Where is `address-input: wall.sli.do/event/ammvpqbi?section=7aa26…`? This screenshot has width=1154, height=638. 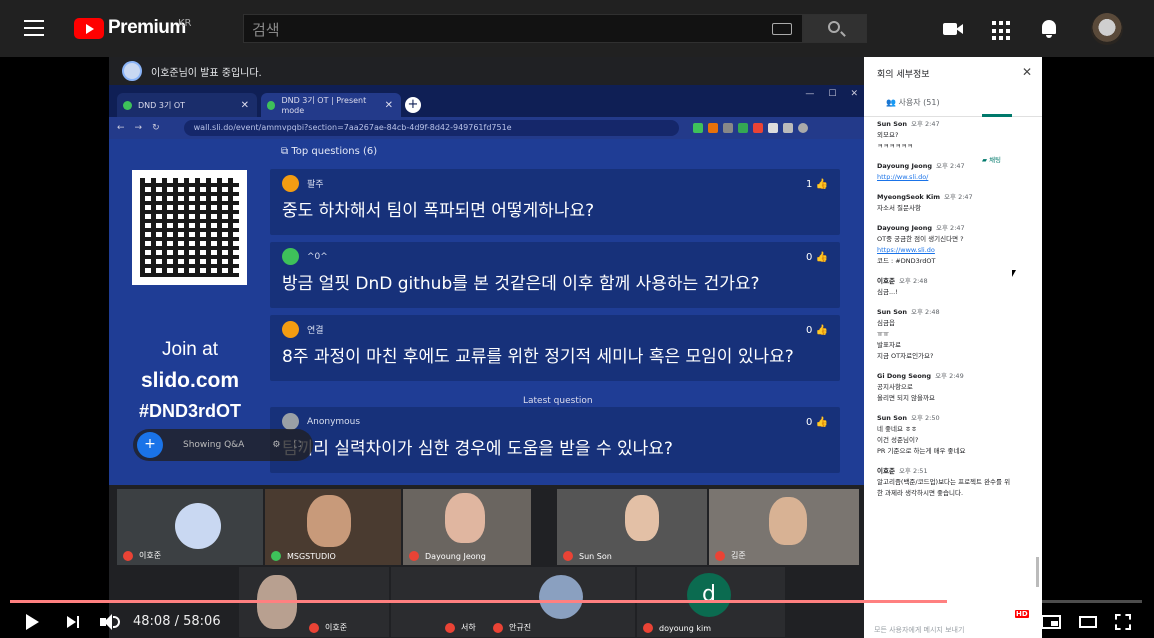
address-input: wall.sli.do/event/ammvpqbi?section=7aa26… is located at coordinates (431, 128).